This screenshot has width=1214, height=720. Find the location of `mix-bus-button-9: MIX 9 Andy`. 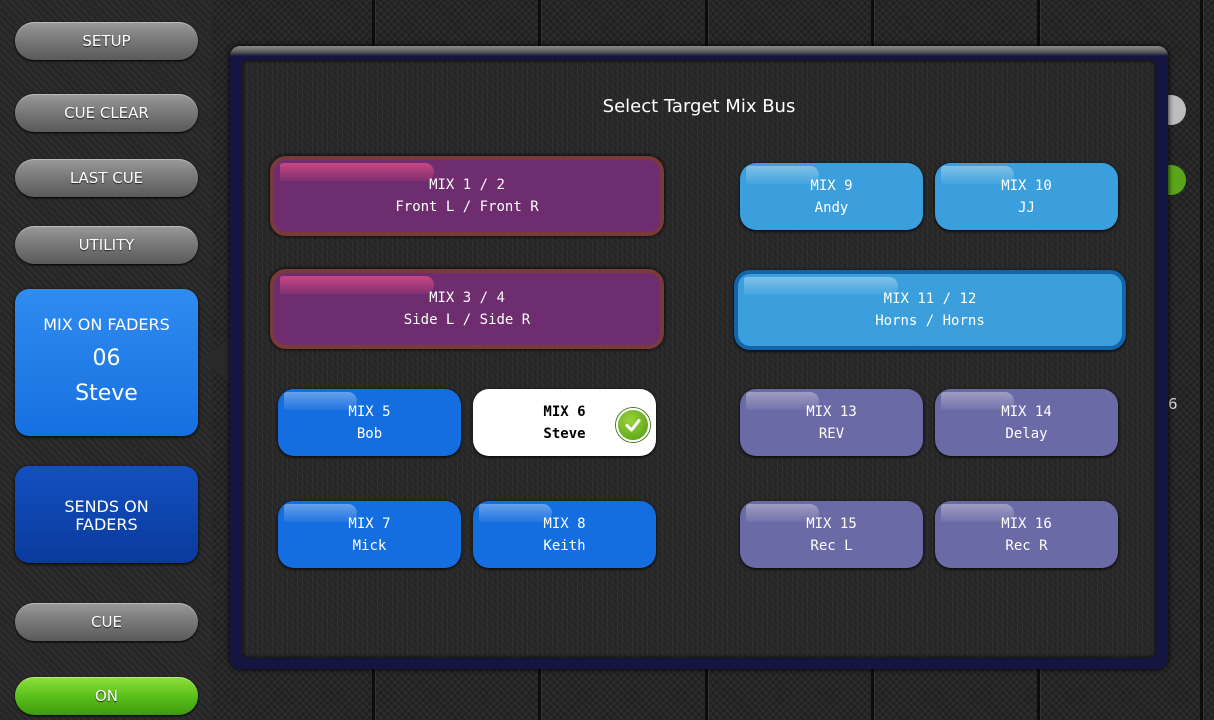

mix-bus-button-9: MIX 9 Andy is located at coordinates (831, 196).